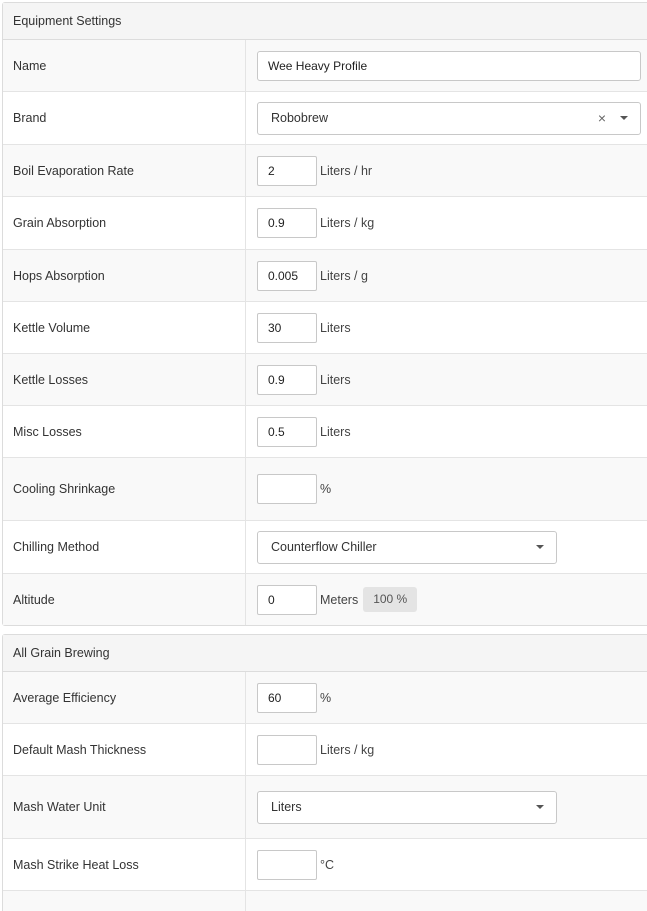 The height and width of the screenshot is (911, 647). I want to click on all-grain-header: All Grain Brewing, so click(325, 653).